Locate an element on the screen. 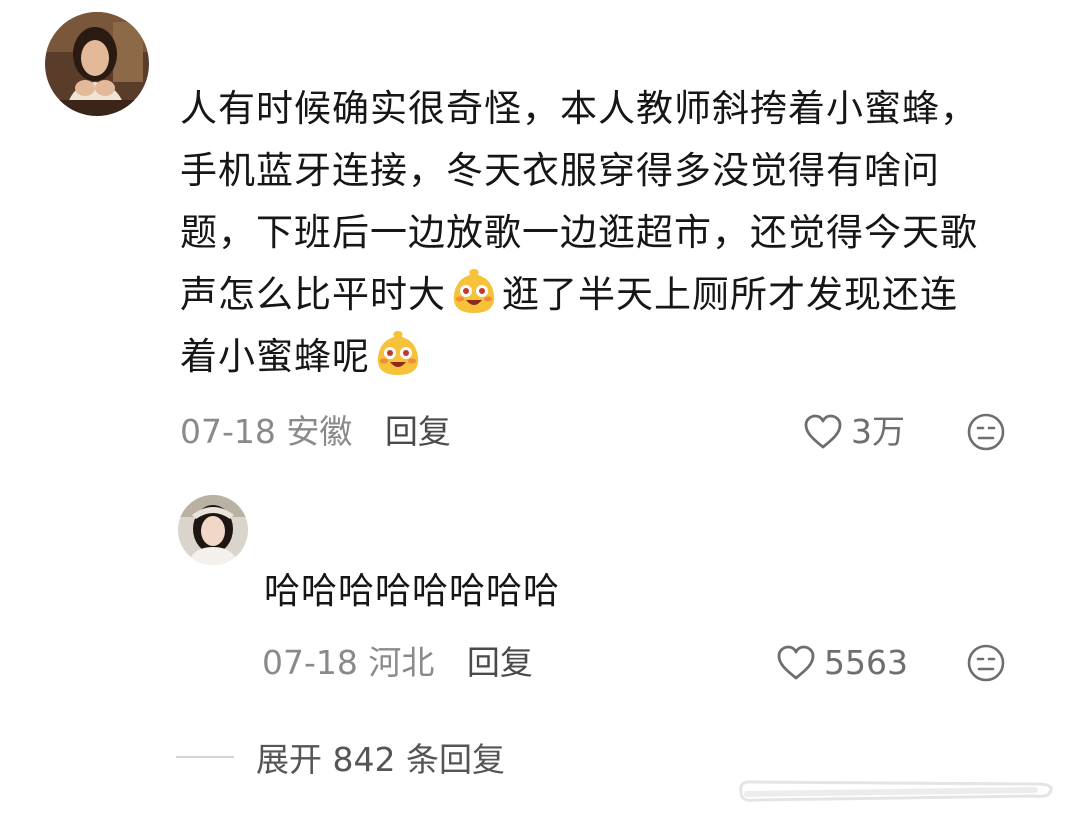 Image resolution: width=1068 pixels, height=816 pixels. reply-dislike-button is located at coordinates (986, 663).